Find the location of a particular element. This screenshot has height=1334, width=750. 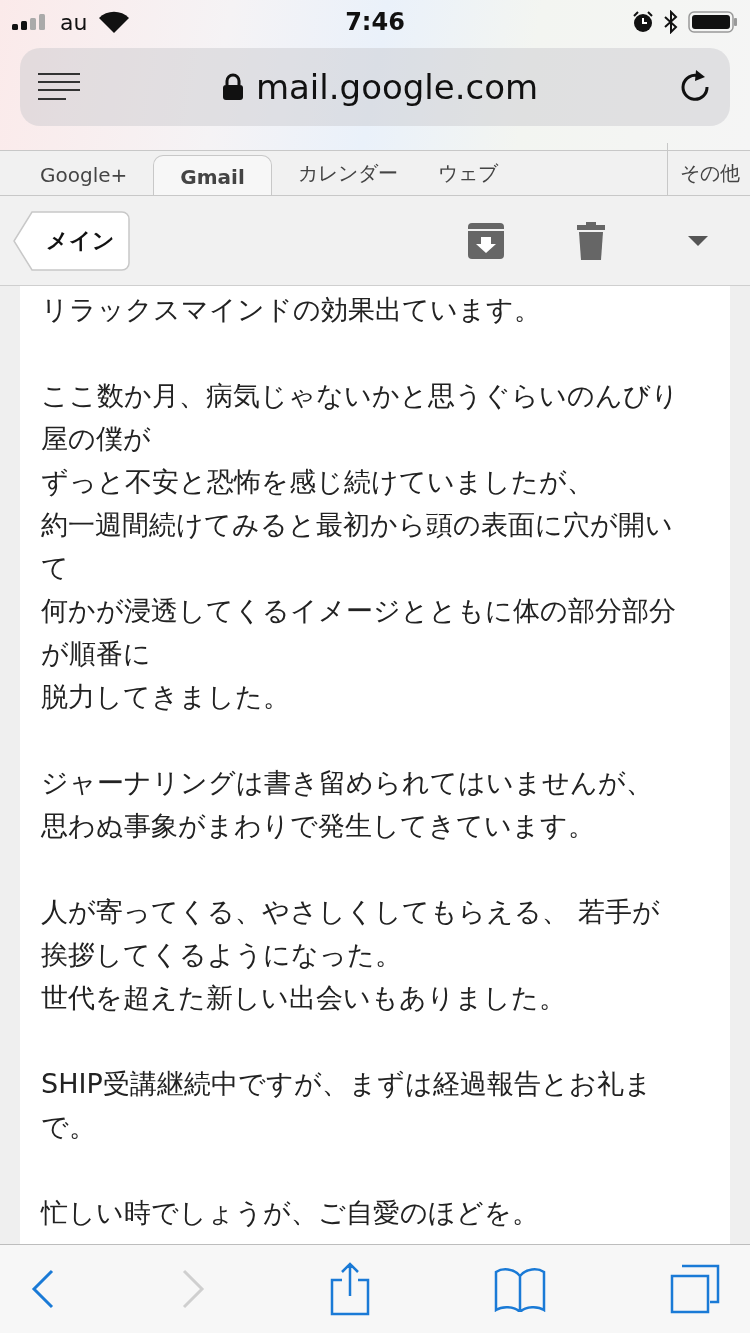

tab: カレンダー is located at coordinates (347, 173).